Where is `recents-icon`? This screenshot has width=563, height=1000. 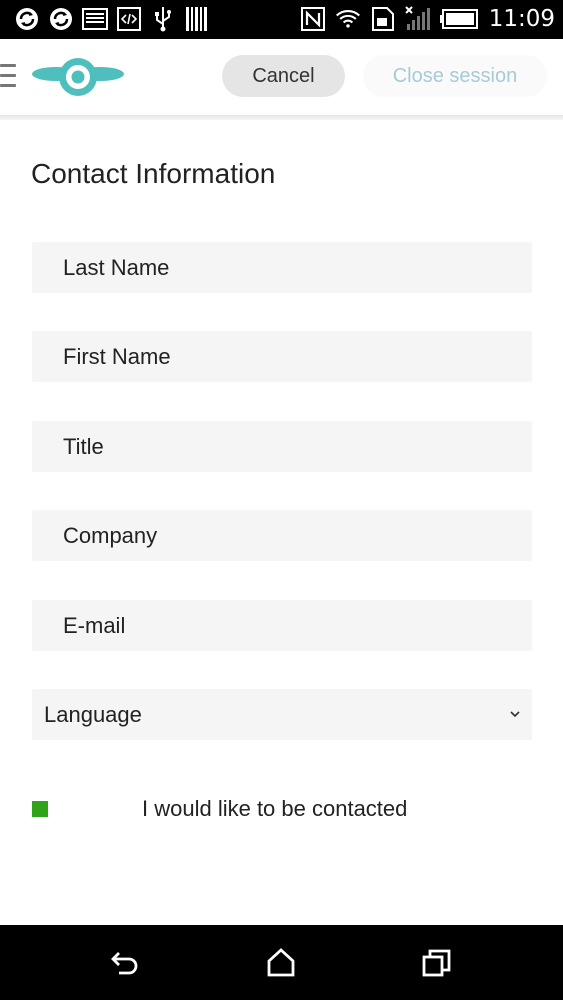
recents-icon is located at coordinates (437, 963).